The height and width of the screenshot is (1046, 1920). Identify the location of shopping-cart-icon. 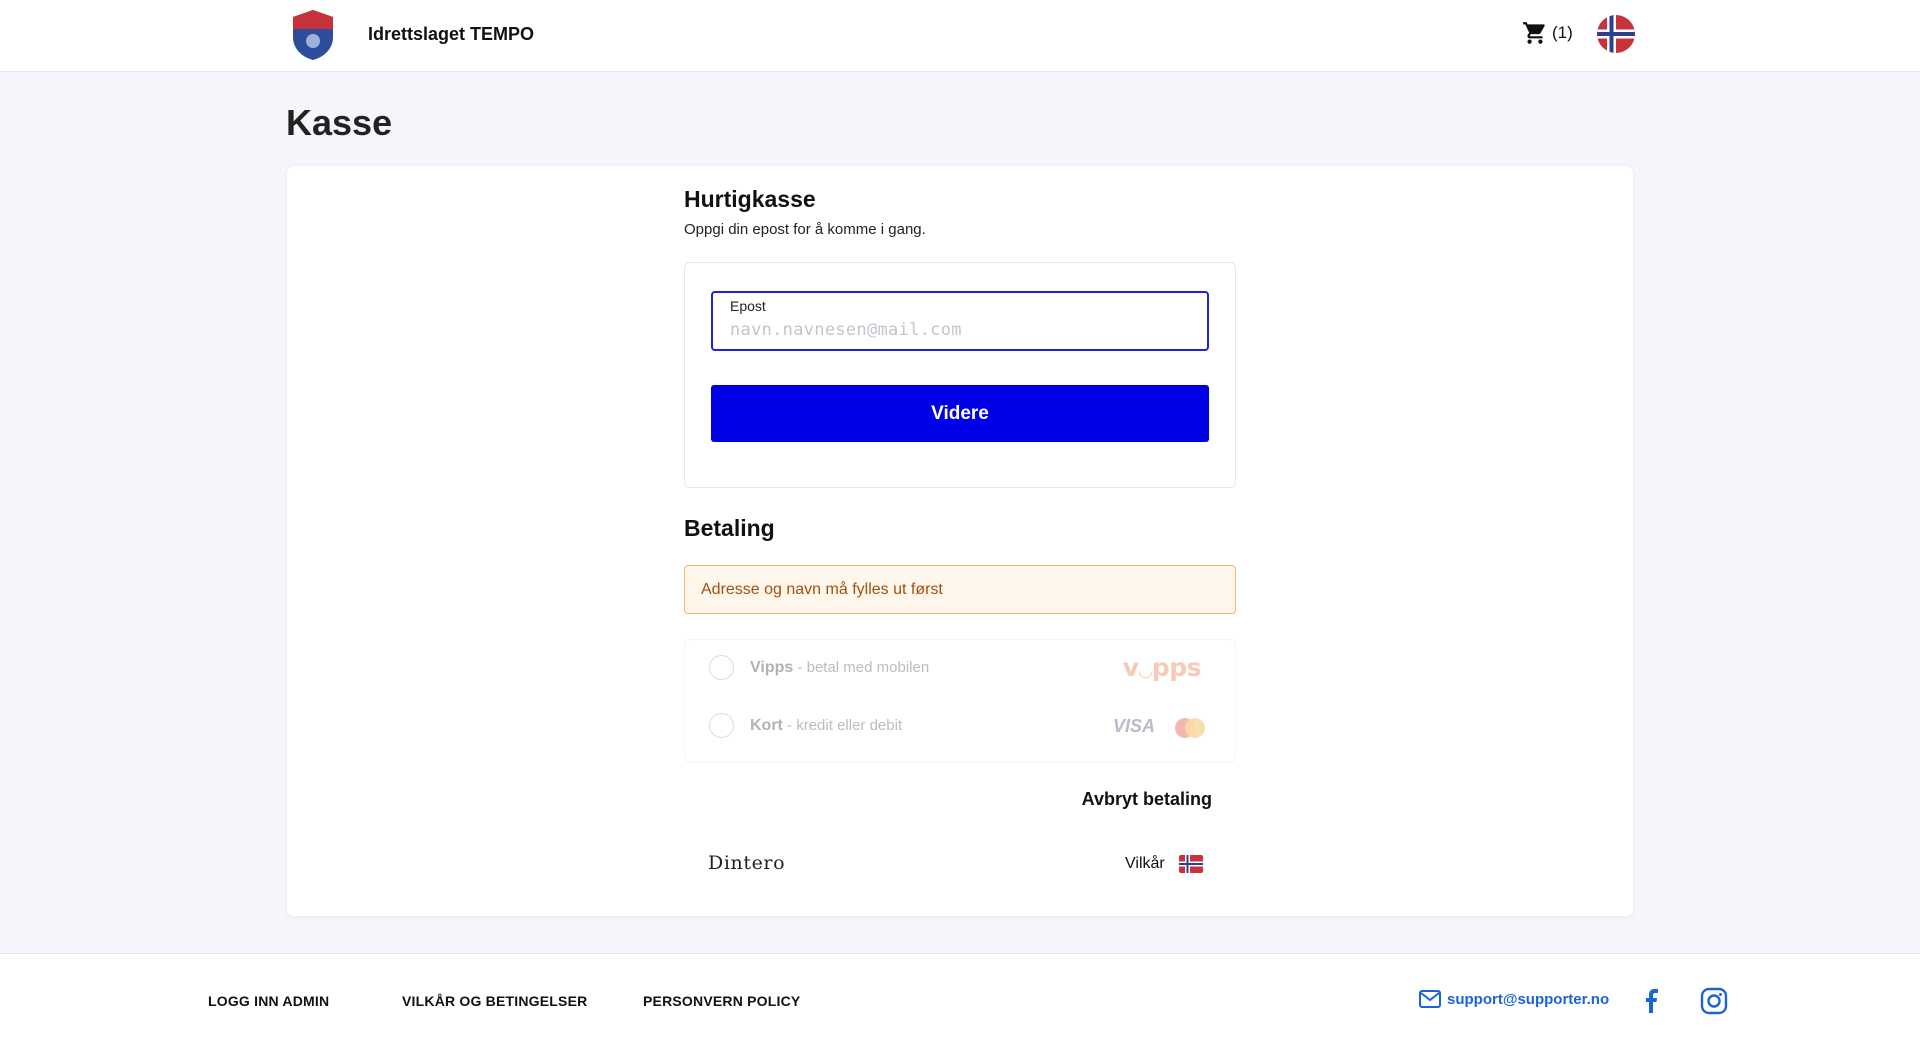
(1534, 33).